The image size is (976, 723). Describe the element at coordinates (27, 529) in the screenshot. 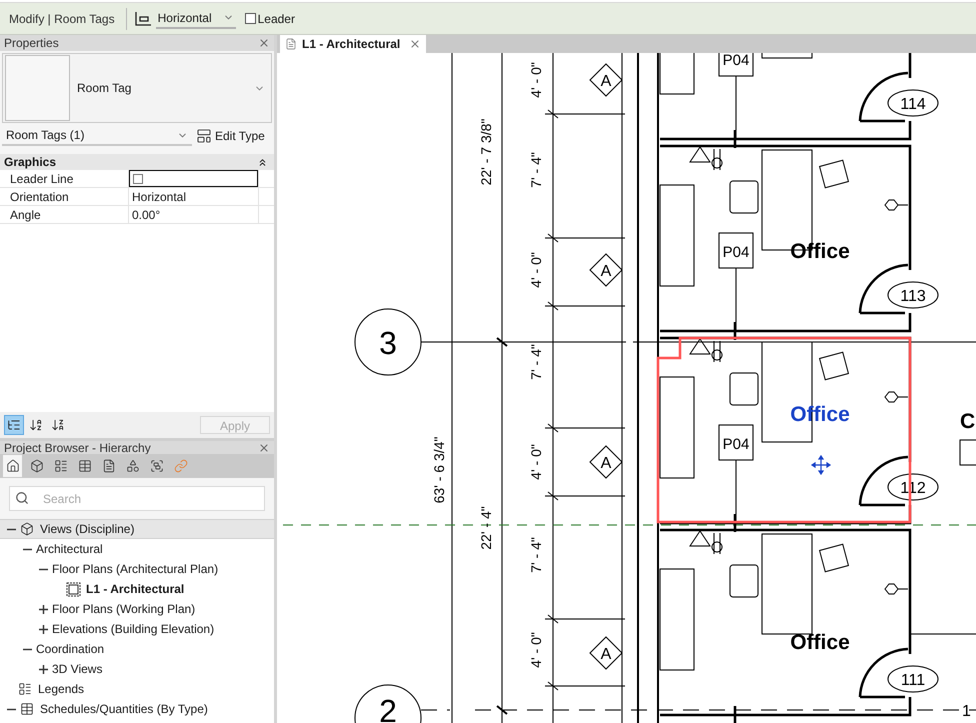

I see `view-cube-icon` at that location.